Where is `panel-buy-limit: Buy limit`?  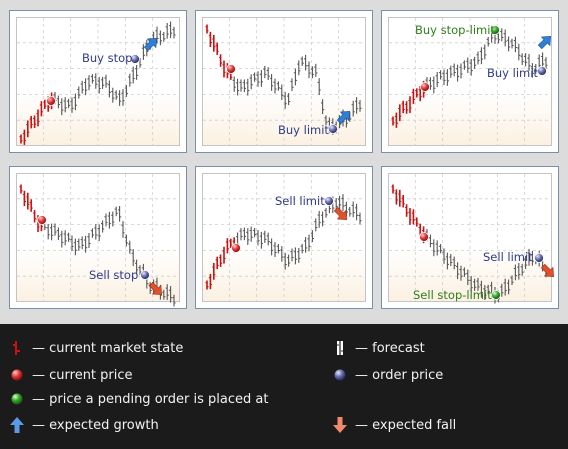 panel-buy-limit: Buy limit is located at coordinates (284, 81).